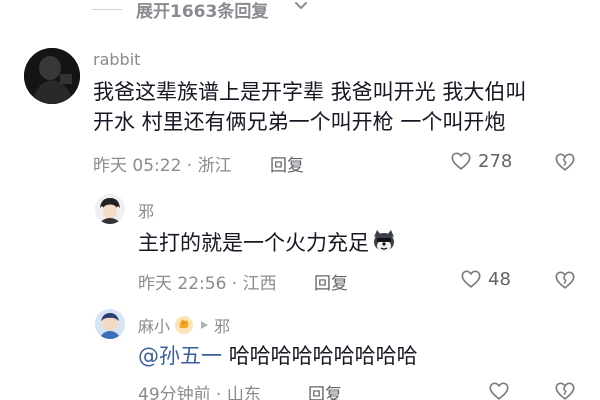  I want to click on mention-link: @孙五一, so click(180, 356).